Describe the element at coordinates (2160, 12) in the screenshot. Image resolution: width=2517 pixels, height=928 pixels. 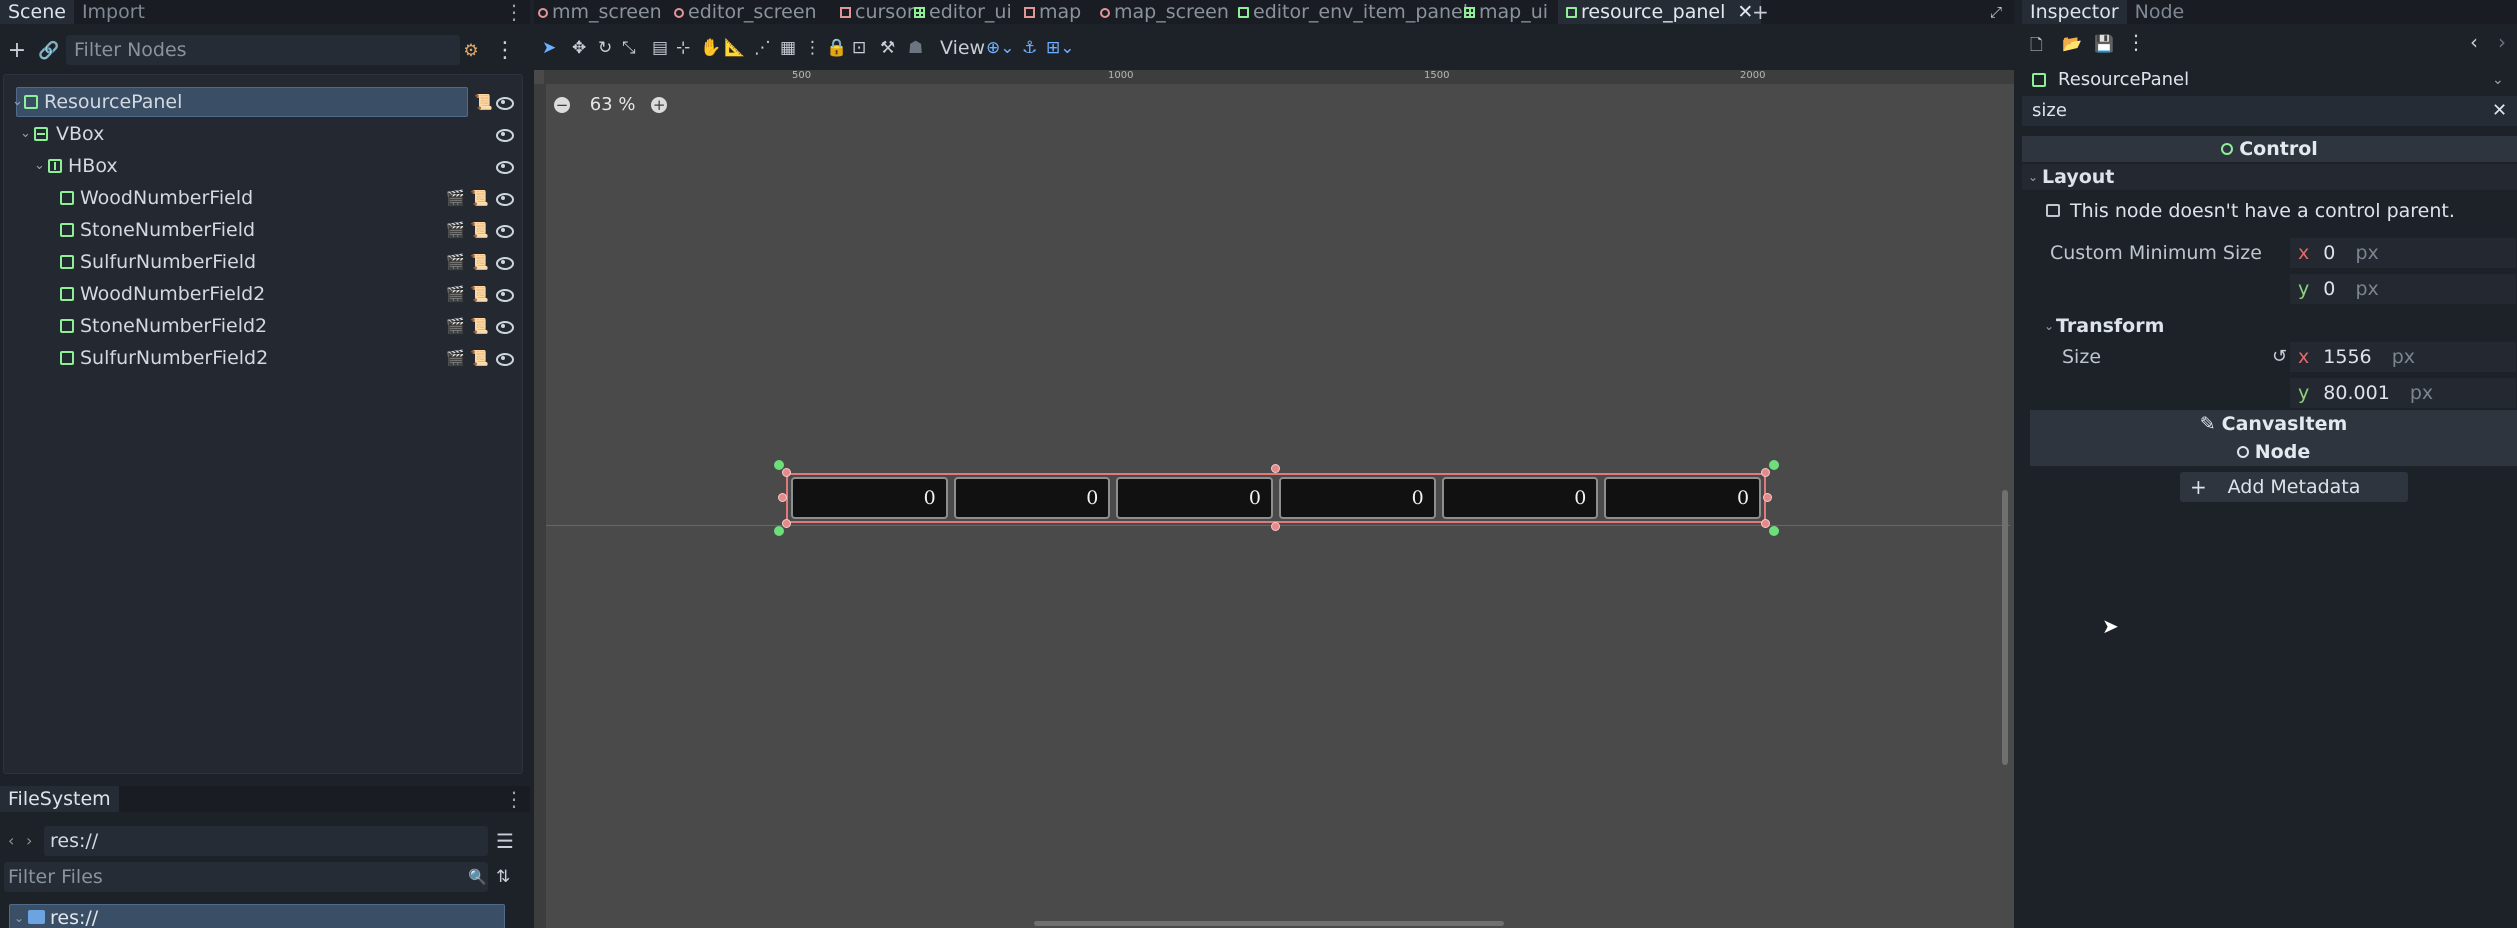
I see `tab-node: Node` at that location.